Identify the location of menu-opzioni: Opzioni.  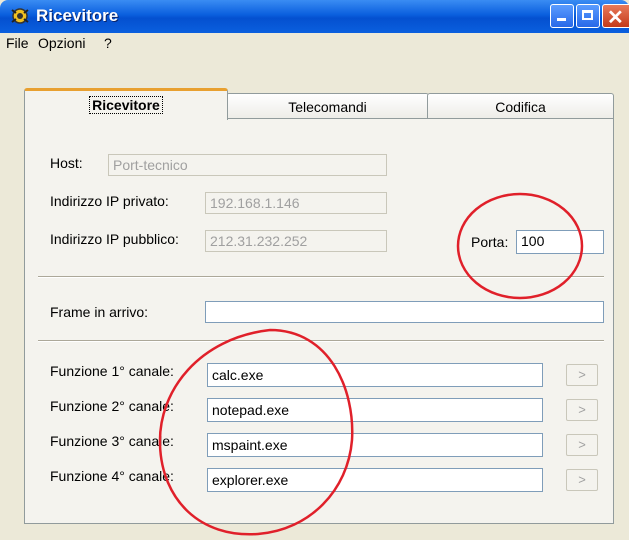
(61, 43).